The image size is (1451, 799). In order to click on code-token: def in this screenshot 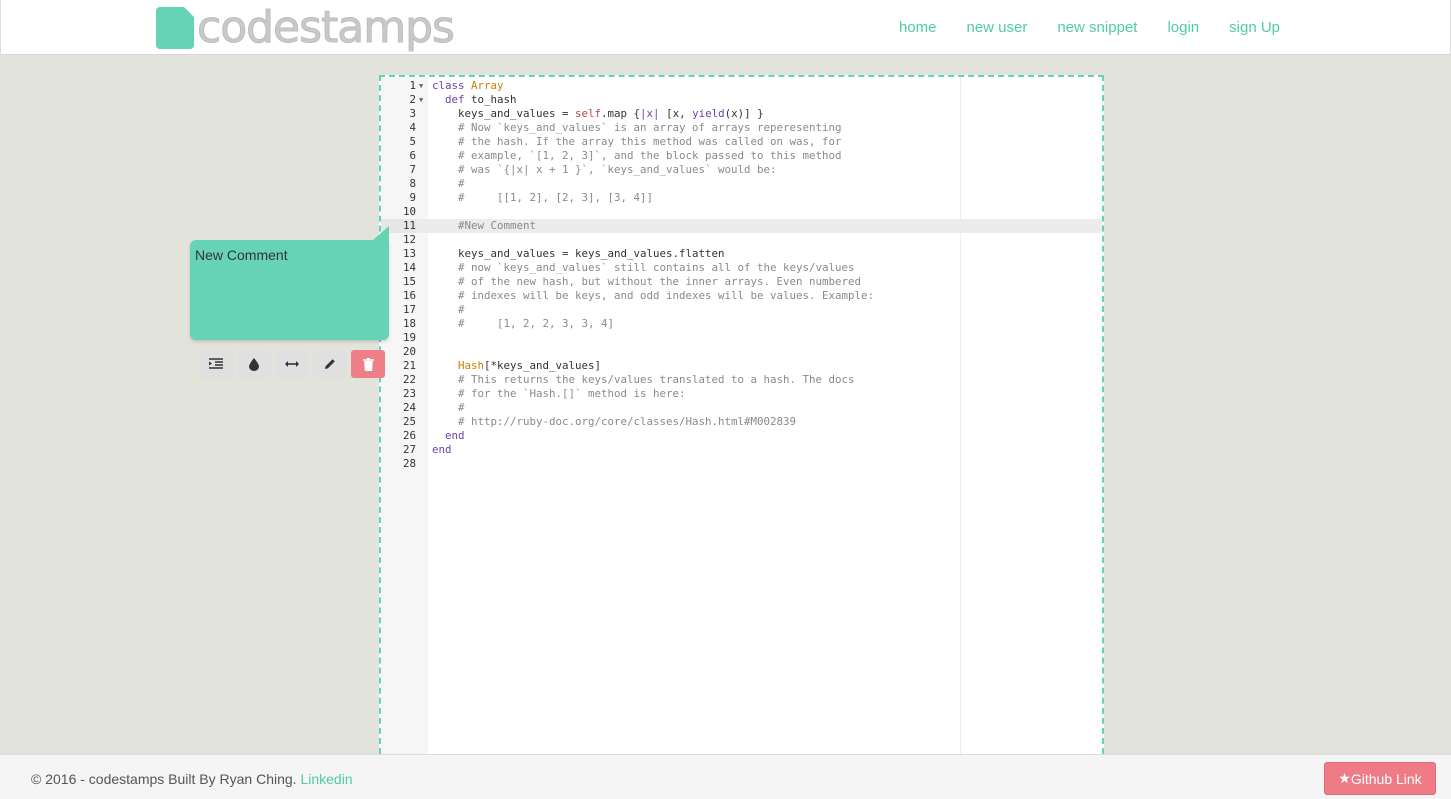, I will do `click(452, 99)`.